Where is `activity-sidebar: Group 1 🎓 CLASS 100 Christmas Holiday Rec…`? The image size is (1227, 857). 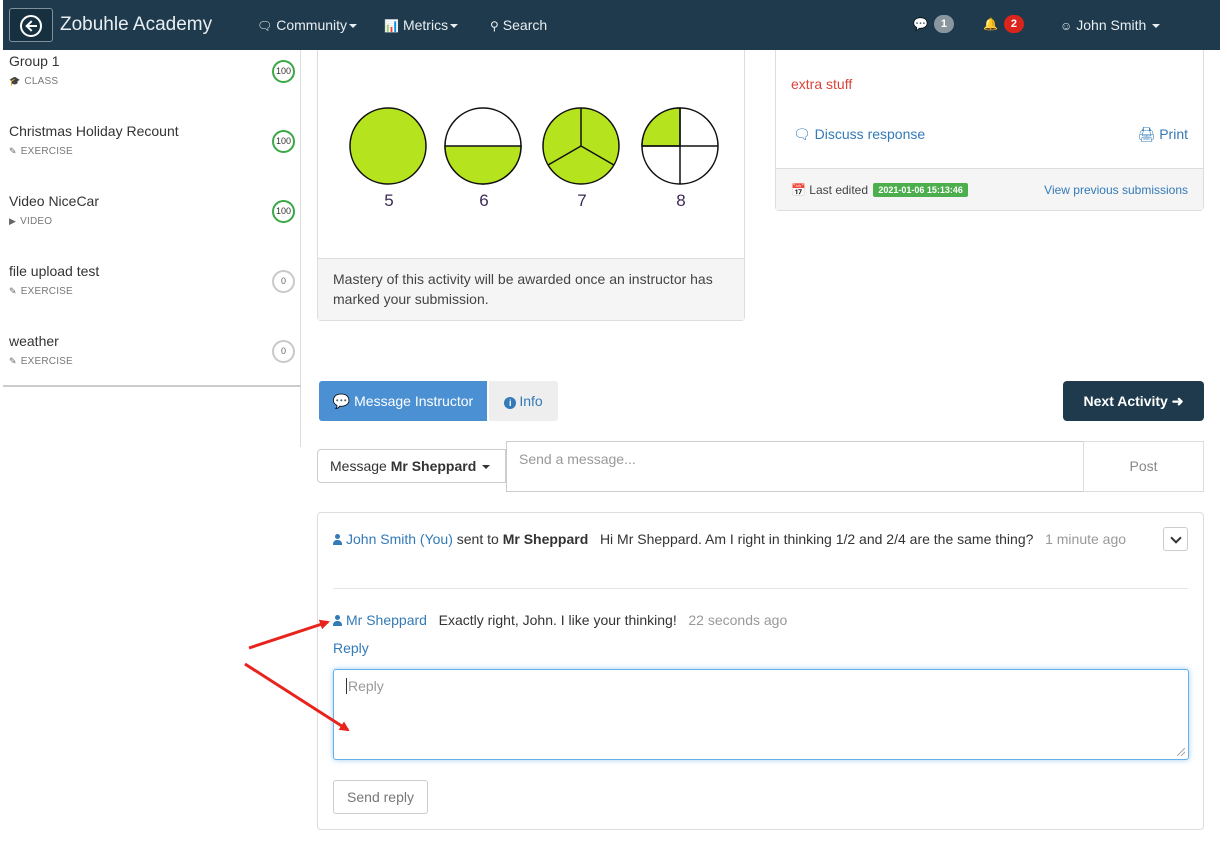 activity-sidebar: Group 1 🎓 CLASS 100 Christmas Holiday Rec… is located at coordinates (152, 248).